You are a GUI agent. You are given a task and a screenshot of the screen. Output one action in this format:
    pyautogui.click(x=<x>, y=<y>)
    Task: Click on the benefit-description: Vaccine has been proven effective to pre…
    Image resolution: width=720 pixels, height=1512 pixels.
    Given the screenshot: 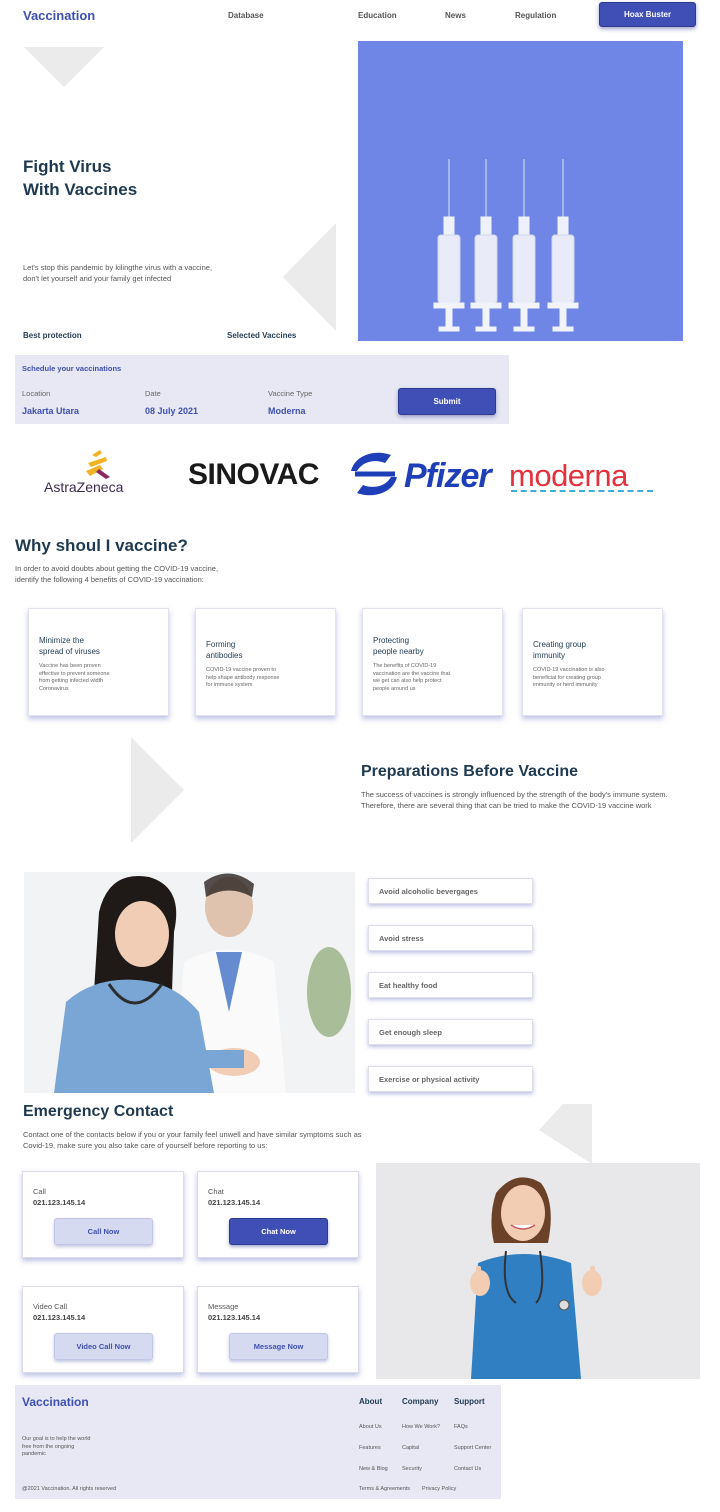 What is the action you would take?
    pyautogui.click(x=74, y=677)
    